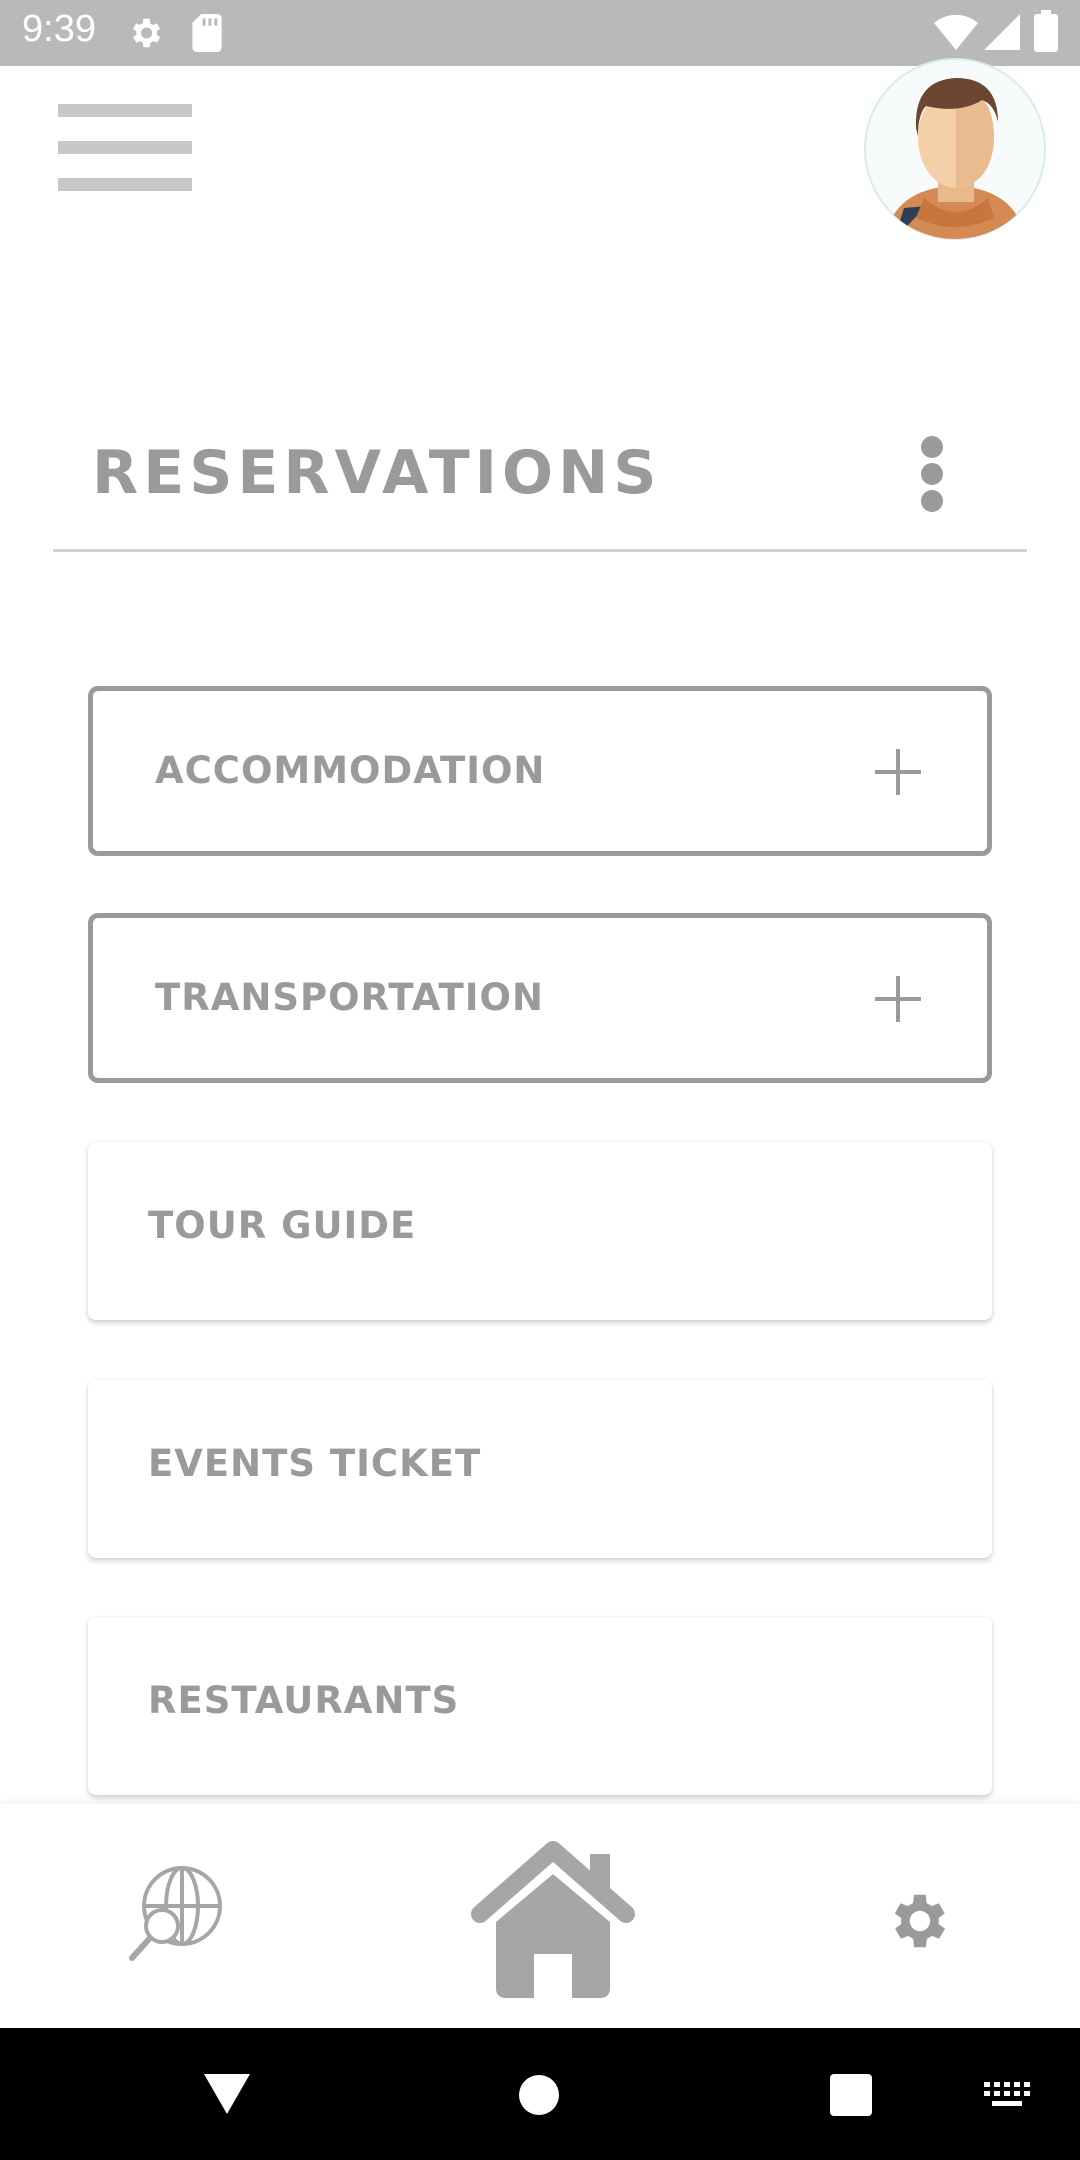  I want to click on more-options-button, so click(932, 474).